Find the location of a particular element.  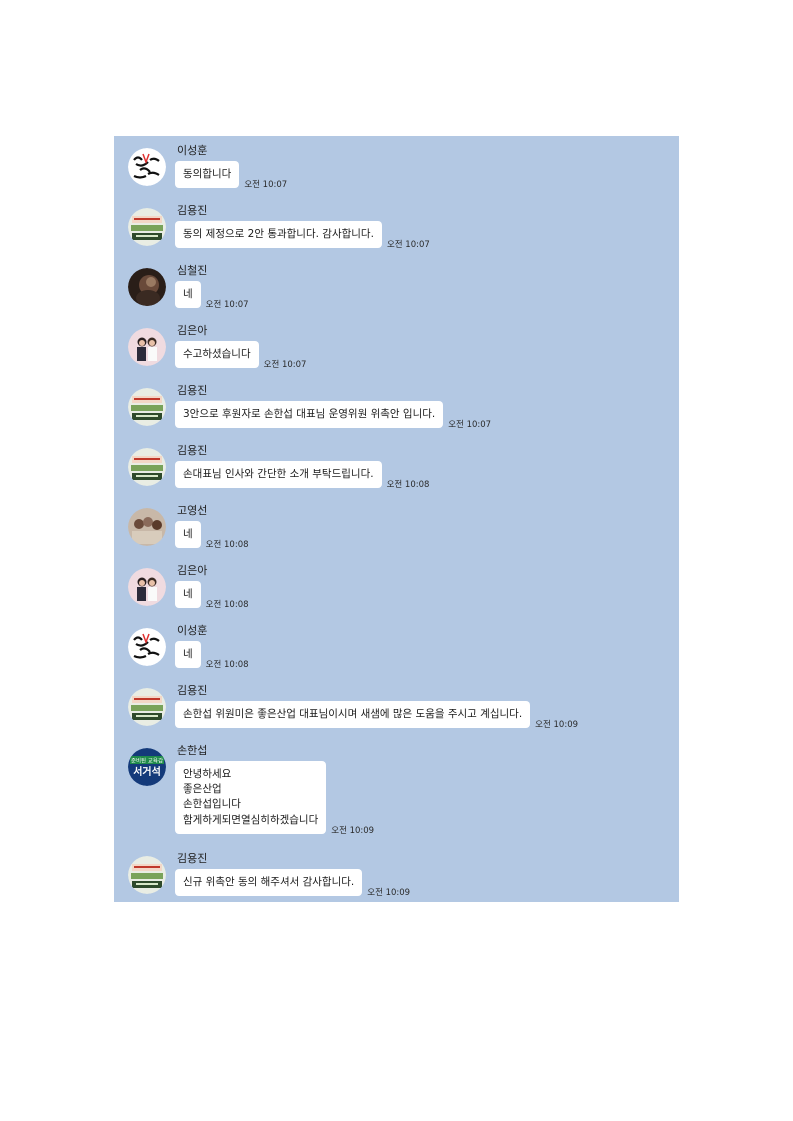

sender-name: 손한섭 is located at coordinates (192, 750).